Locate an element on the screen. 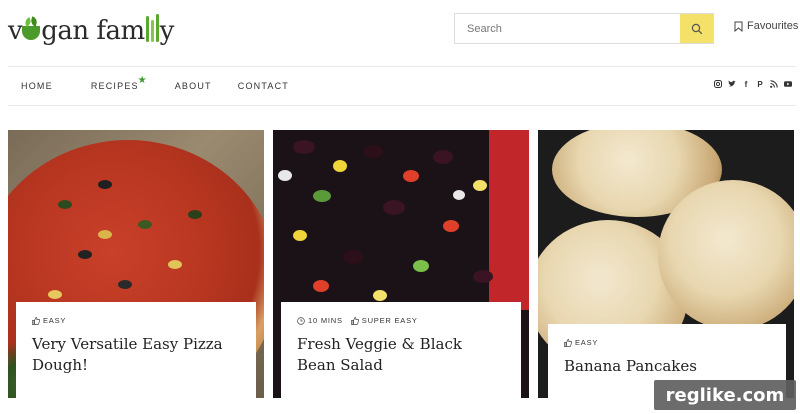 The image size is (800, 414). twitter-icon is located at coordinates (732, 84).